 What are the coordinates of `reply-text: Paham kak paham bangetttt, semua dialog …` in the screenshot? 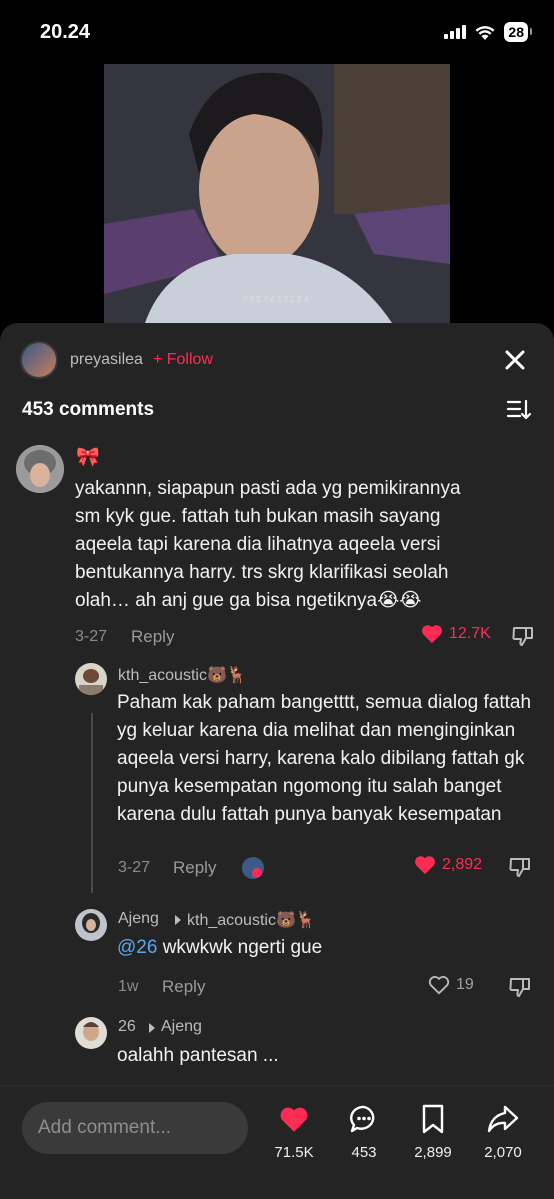 It's located at (324, 758).